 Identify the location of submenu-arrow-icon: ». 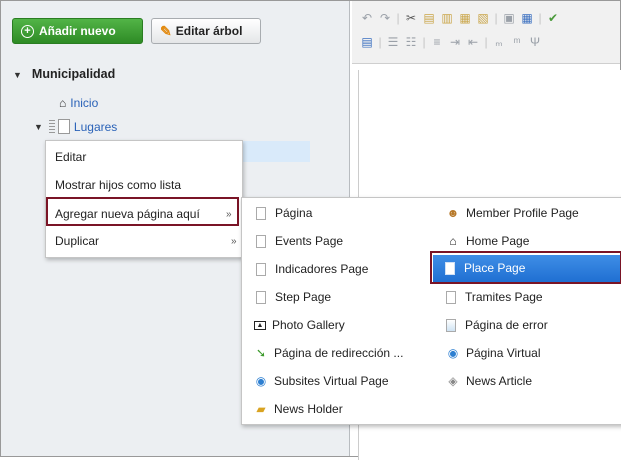
(234, 241).